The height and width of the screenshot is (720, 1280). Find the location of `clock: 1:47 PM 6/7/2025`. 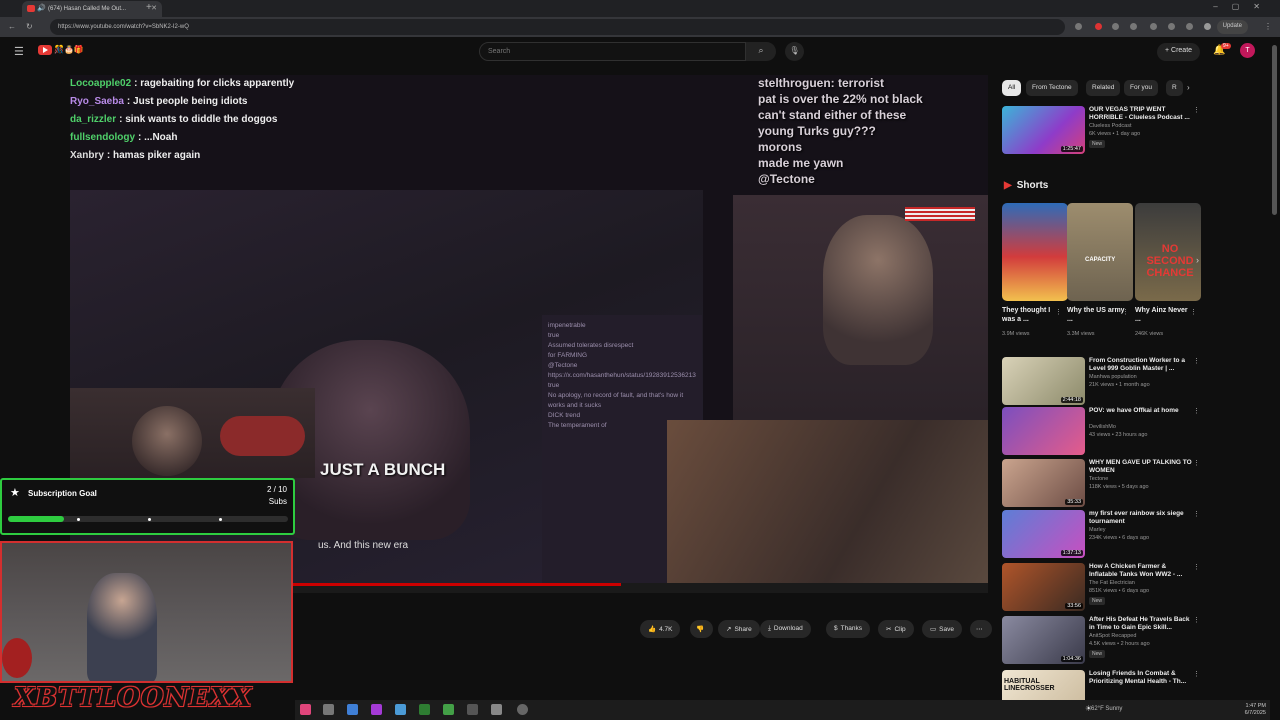

clock: 1:47 PM 6/7/2025 is located at coordinates (1255, 710).